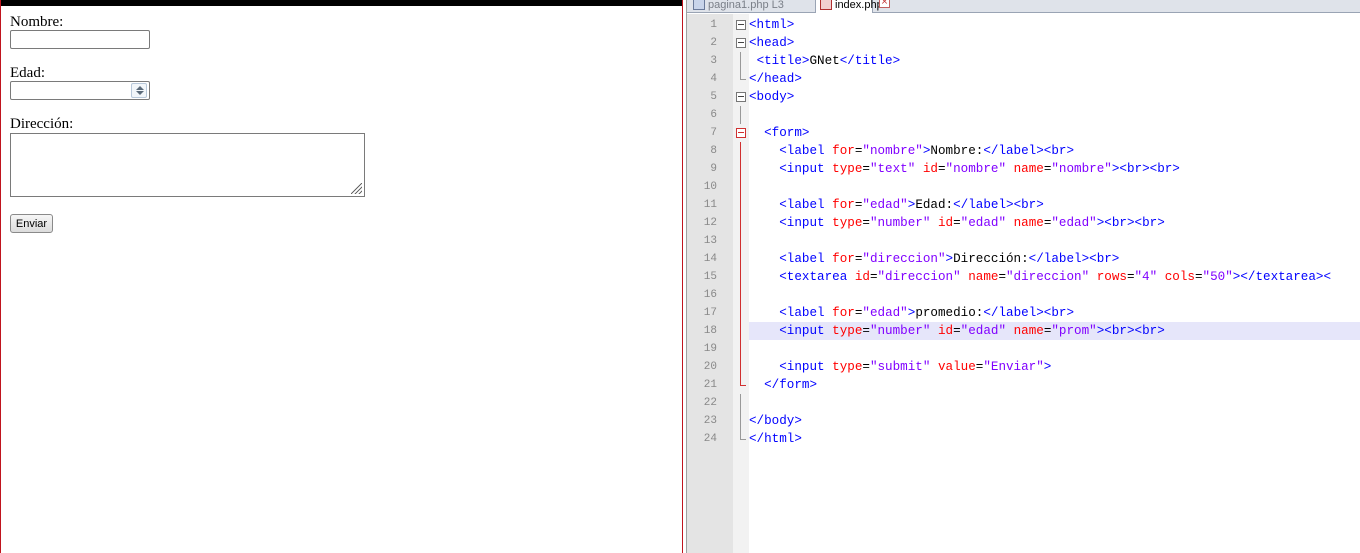 The height and width of the screenshot is (553, 1360). I want to click on line-number: 13, so click(710, 241).